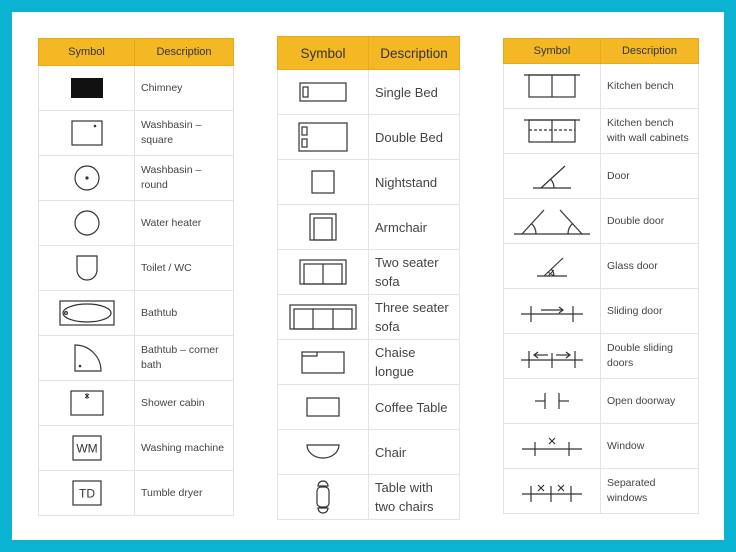  Describe the element at coordinates (184, 178) in the screenshot. I see `row-label: Washbasin – round` at that location.